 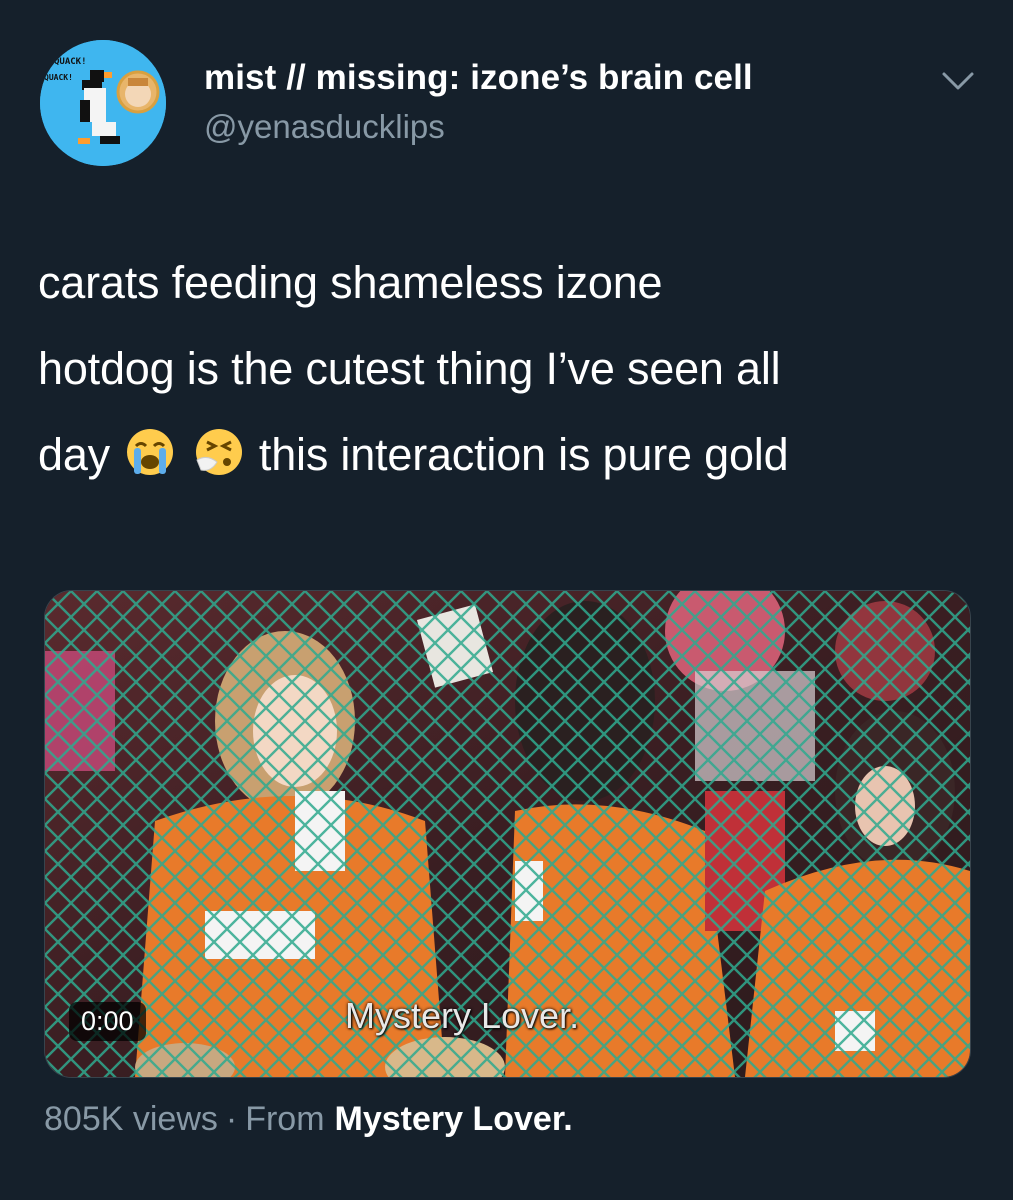 I want to click on sneezing-face-icon, so click(x=219, y=447).